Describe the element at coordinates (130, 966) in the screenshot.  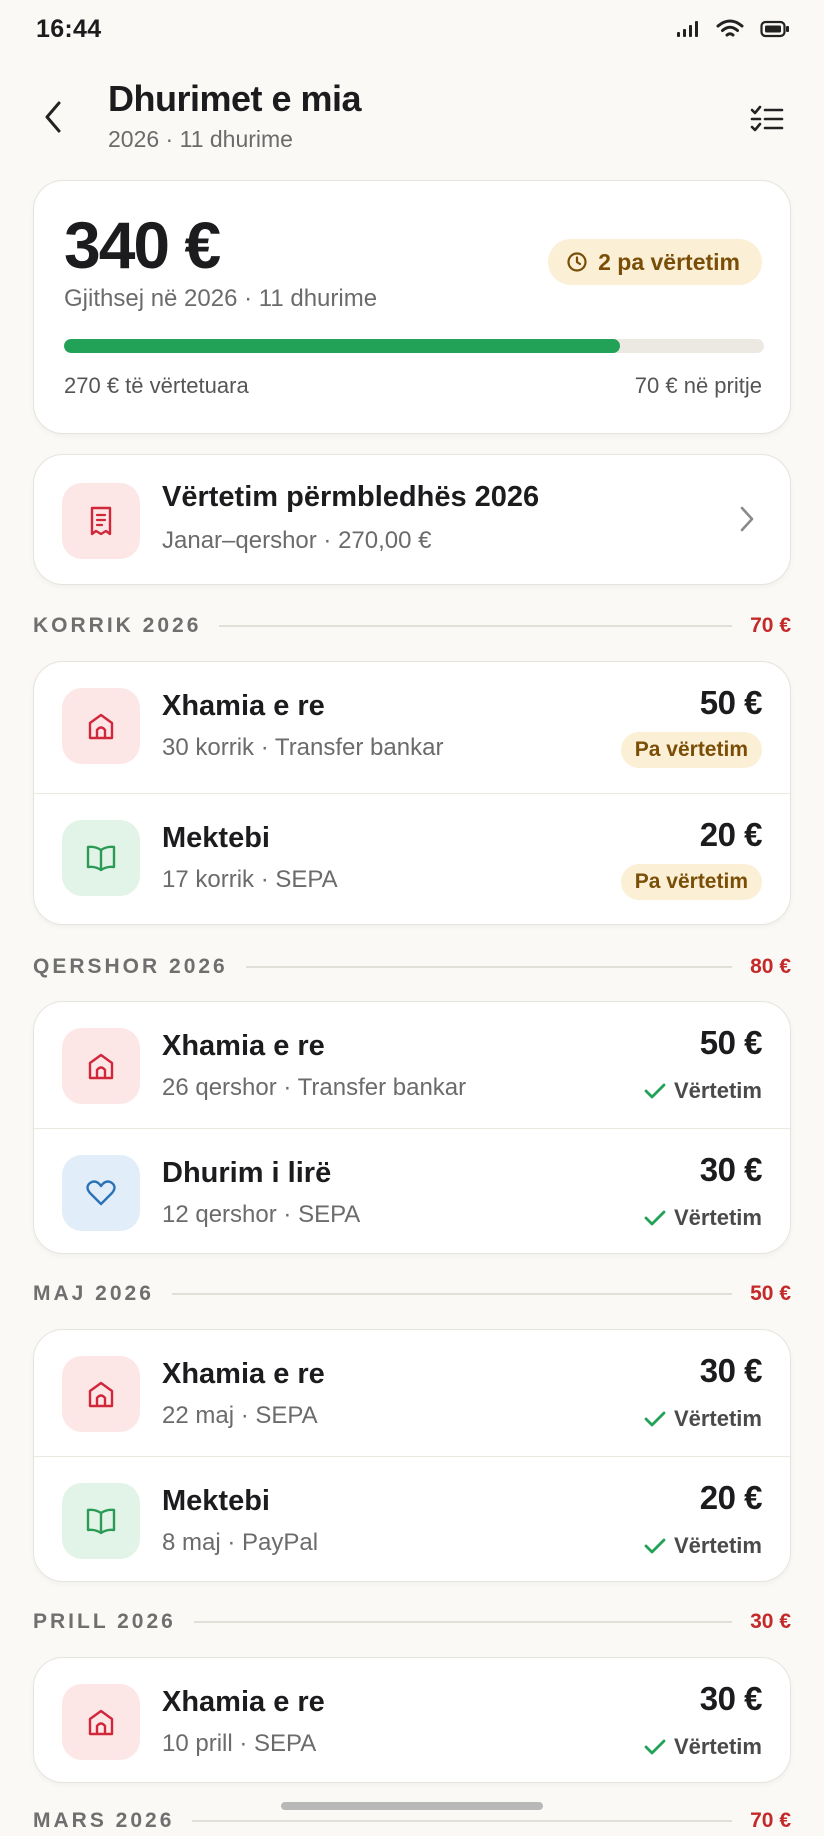
I see `section-label: QERSHOR 2026` at that location.